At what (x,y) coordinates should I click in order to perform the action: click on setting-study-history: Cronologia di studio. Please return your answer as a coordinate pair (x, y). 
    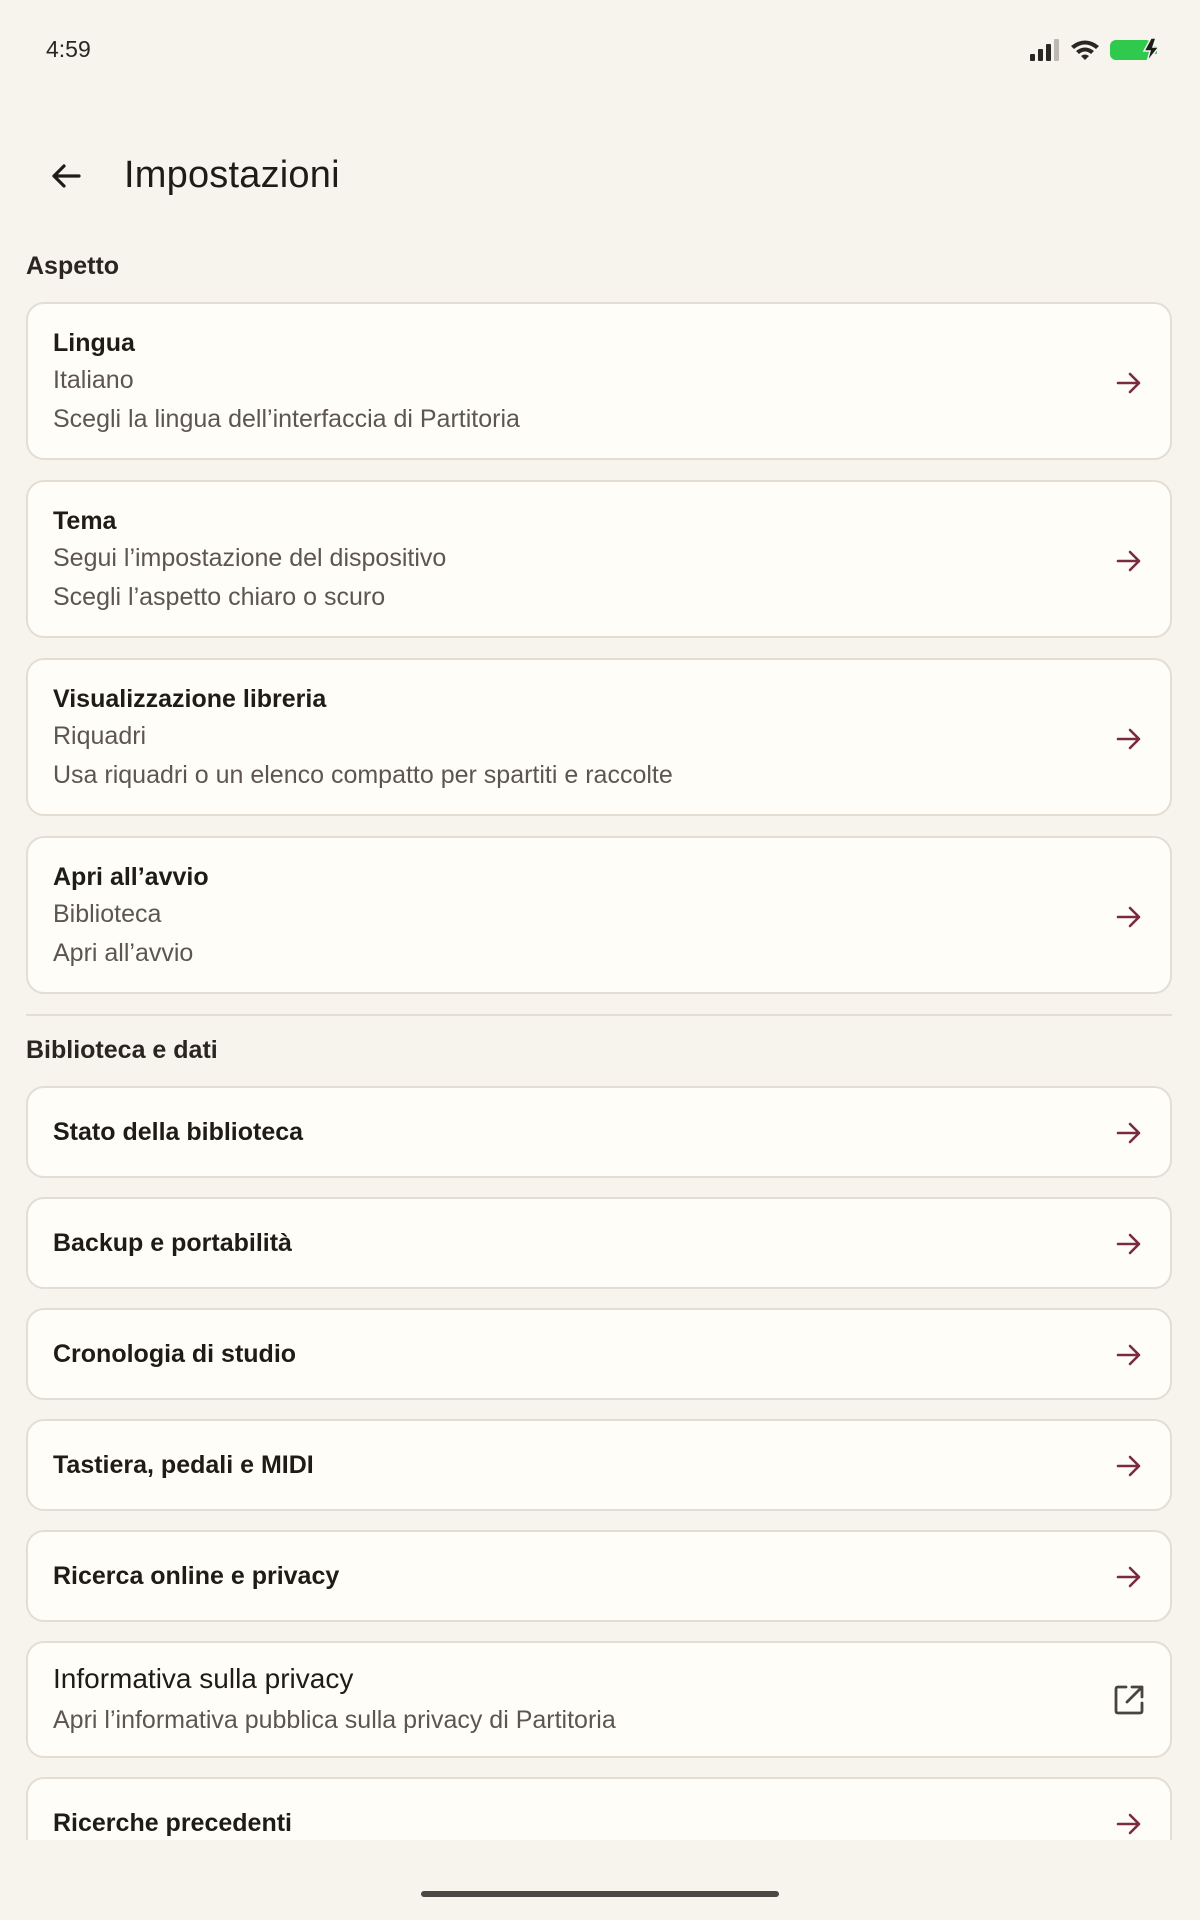
    Looking at the image, I should click on (599, 1354).